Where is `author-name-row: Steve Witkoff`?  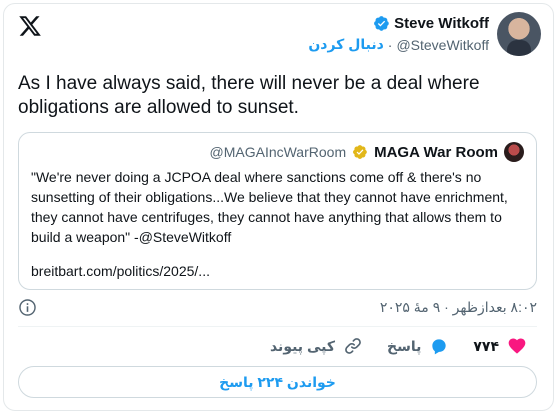 author-name-row: Steve Witkoff is located at coordinates (398, 23).